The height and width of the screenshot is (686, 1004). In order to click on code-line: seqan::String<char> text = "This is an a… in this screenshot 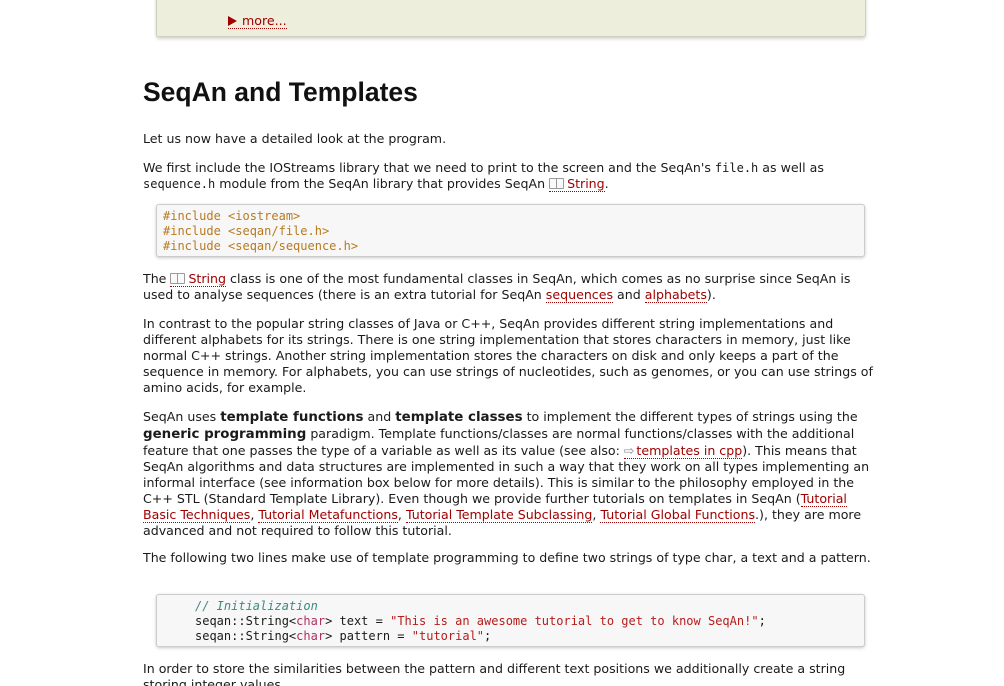, I will do `click(480, 621)`.